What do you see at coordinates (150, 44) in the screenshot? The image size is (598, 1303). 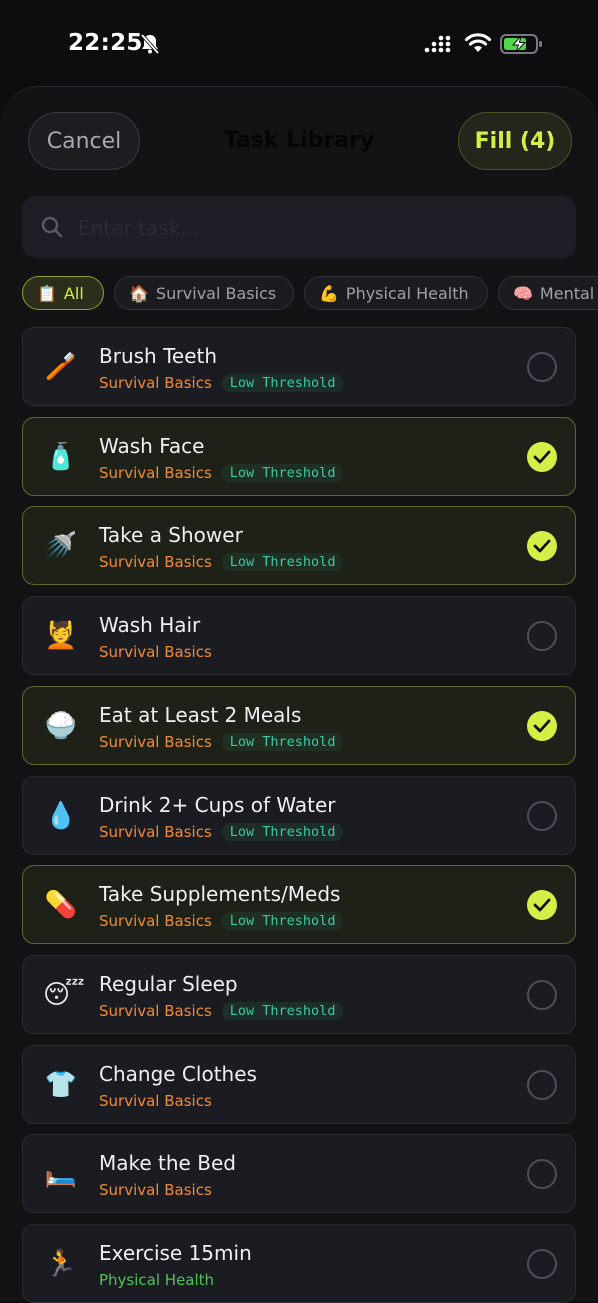 I see `bell-slash-icon` at bounding box center [150, 44].